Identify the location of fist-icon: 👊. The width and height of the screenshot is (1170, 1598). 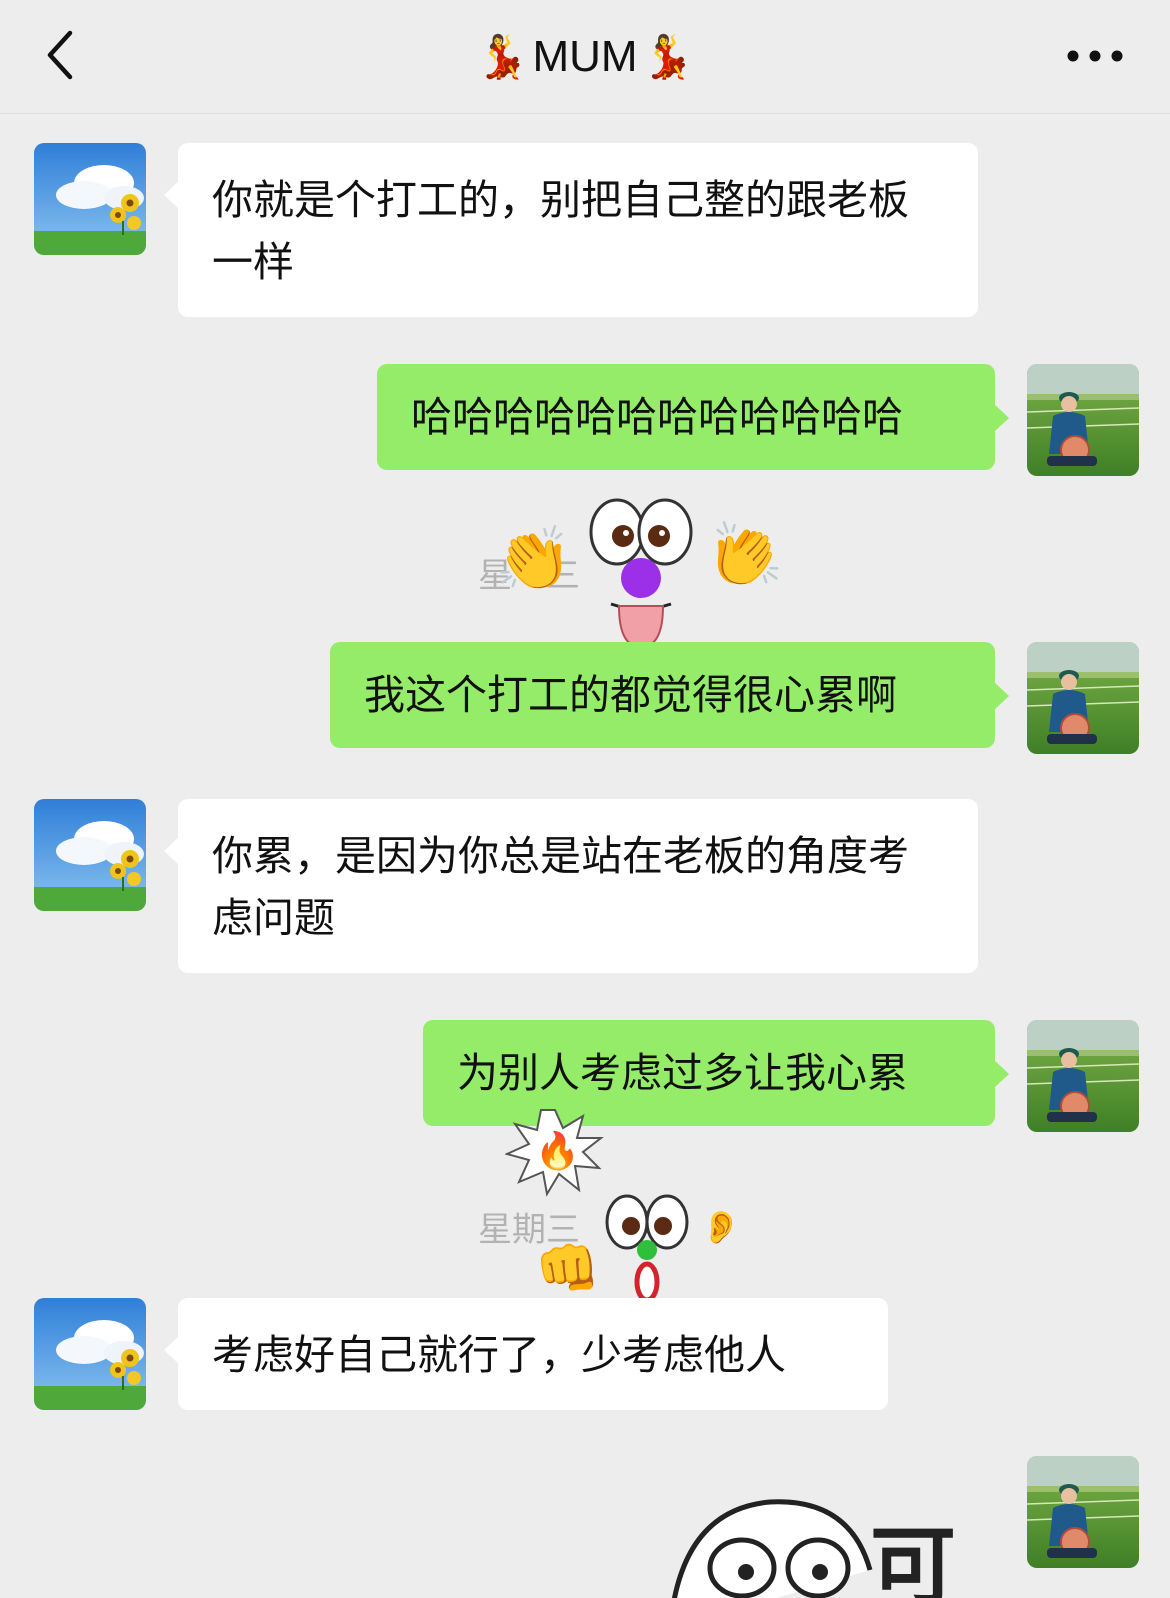
(567, 1269).